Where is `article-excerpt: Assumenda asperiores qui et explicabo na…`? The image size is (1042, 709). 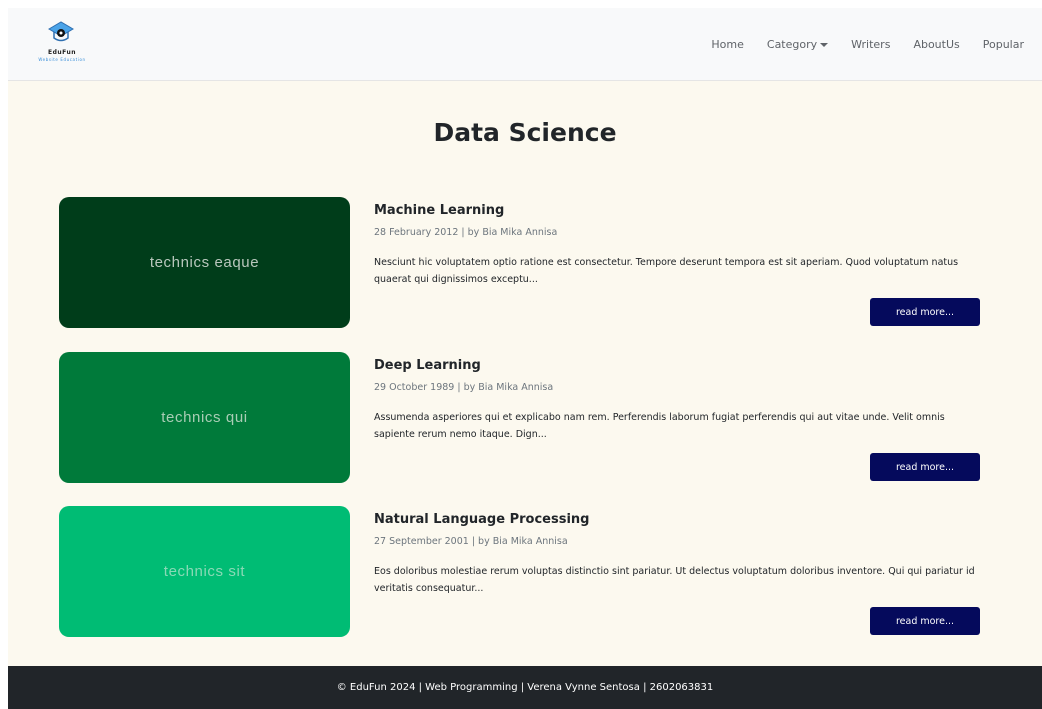 article-excerpt: Assumenda asperiores qui et explicabo na… is located at coordinates (659, 426).